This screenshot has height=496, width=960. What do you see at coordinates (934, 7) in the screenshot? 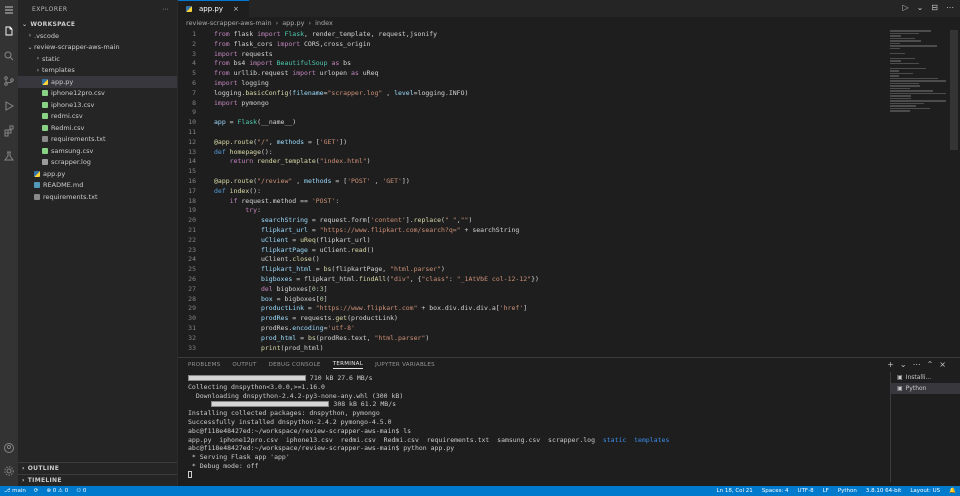
I see `split-editor-icon: ⊟` at bounding box center [934, 7].